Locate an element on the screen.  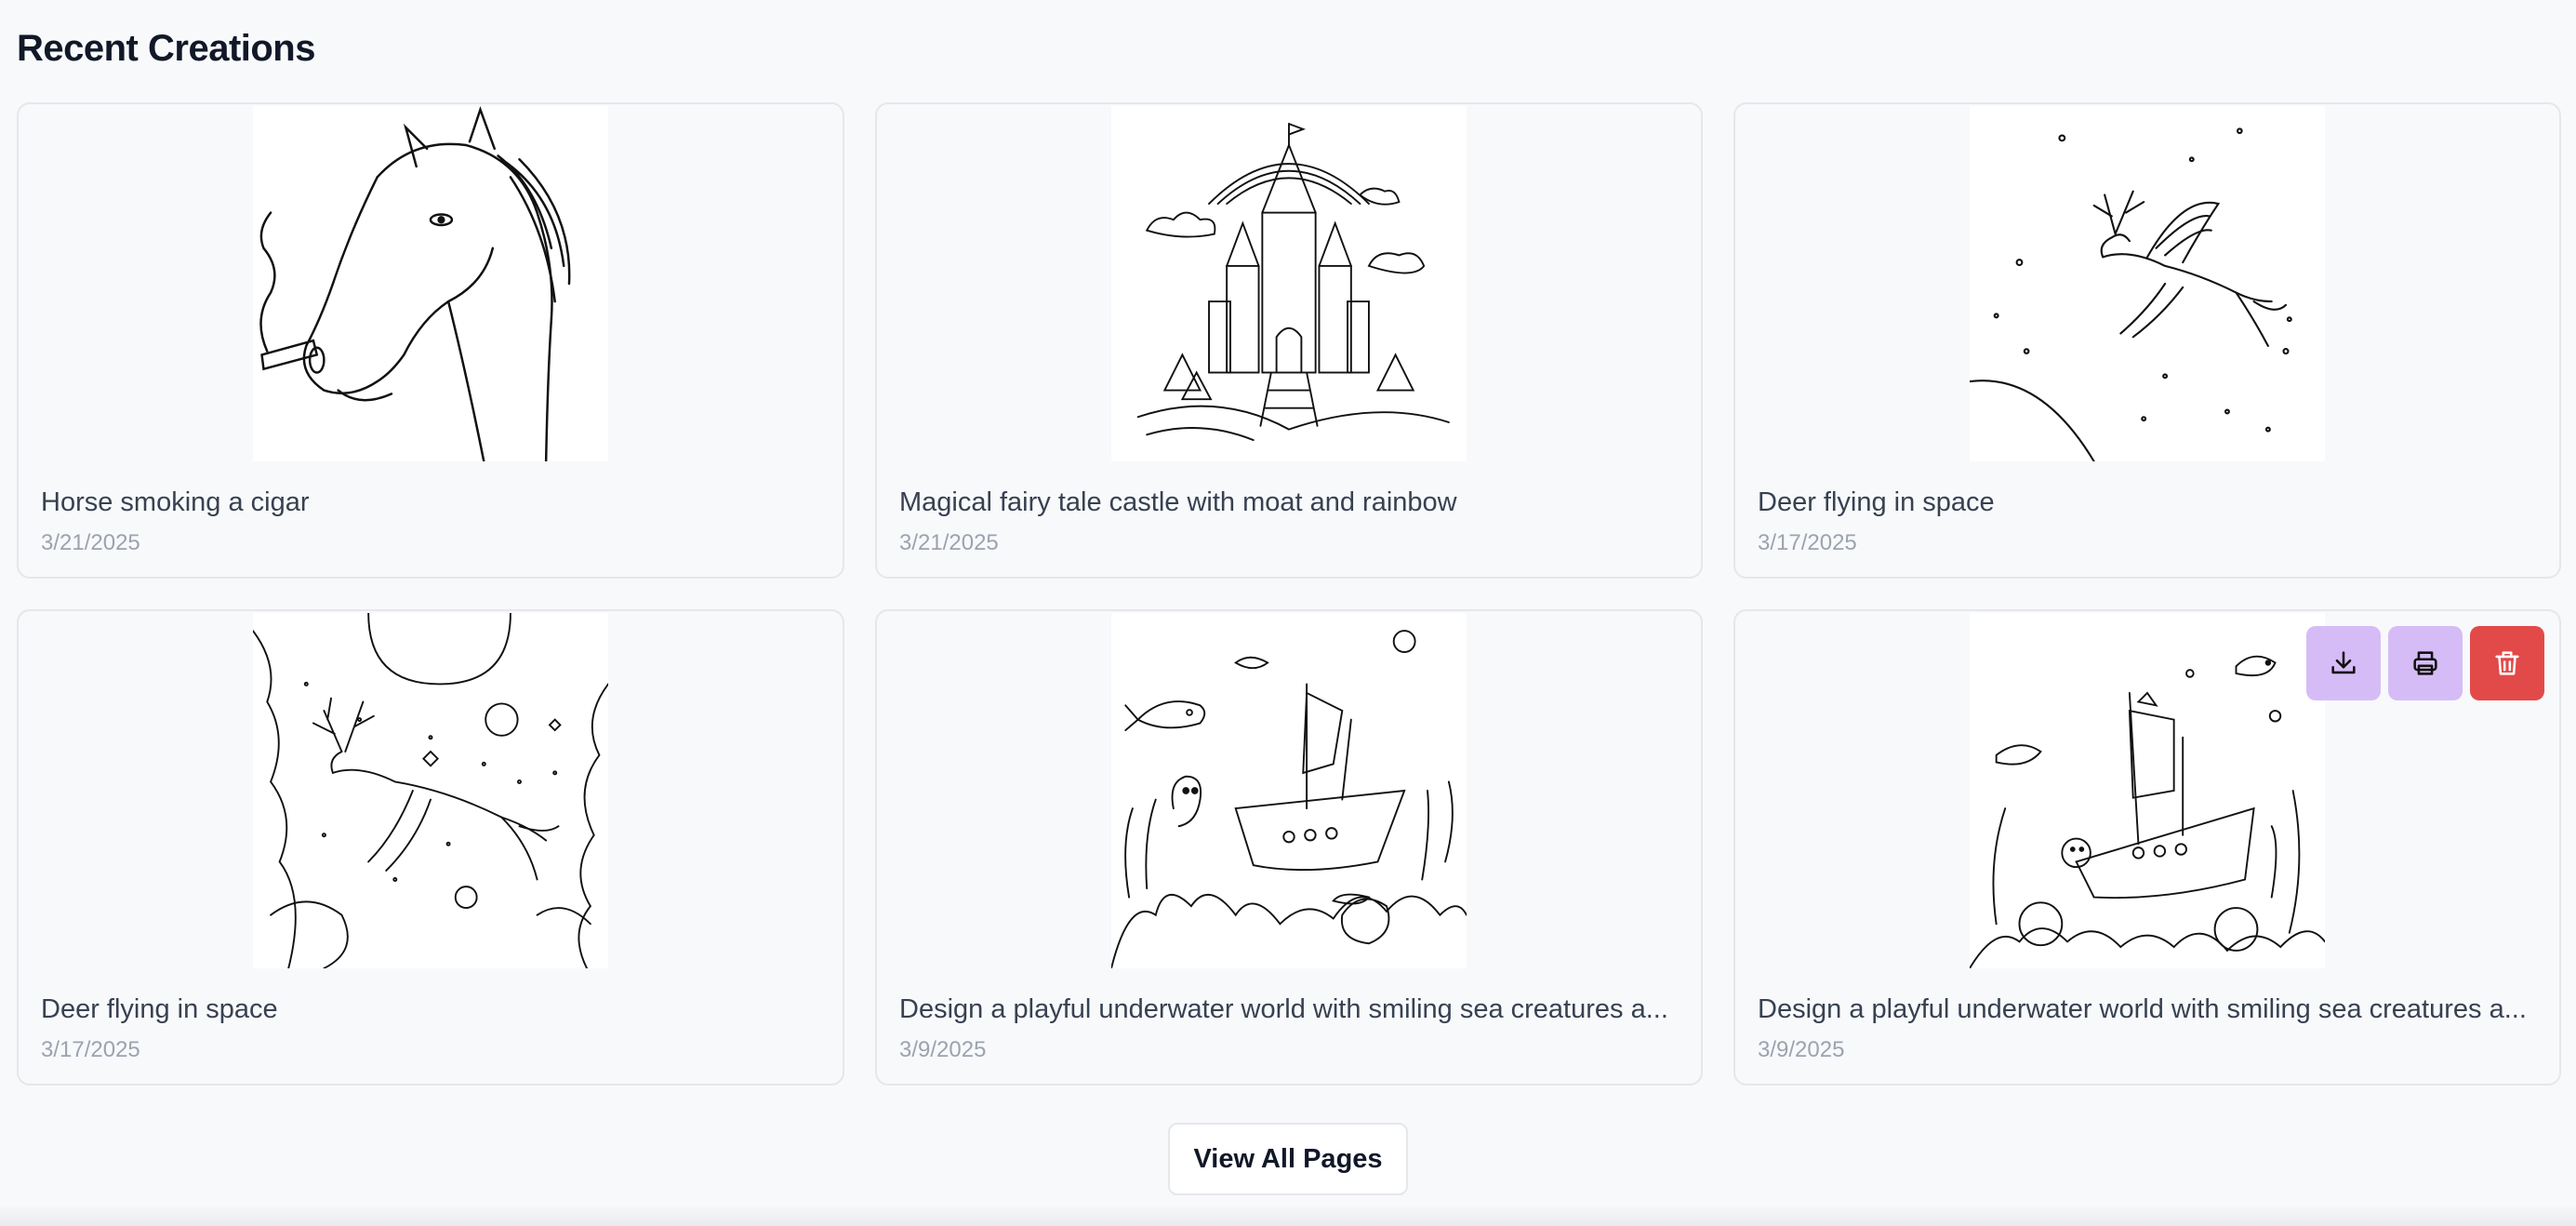
bottom-shadow is located at coordinates (1288, 1215).